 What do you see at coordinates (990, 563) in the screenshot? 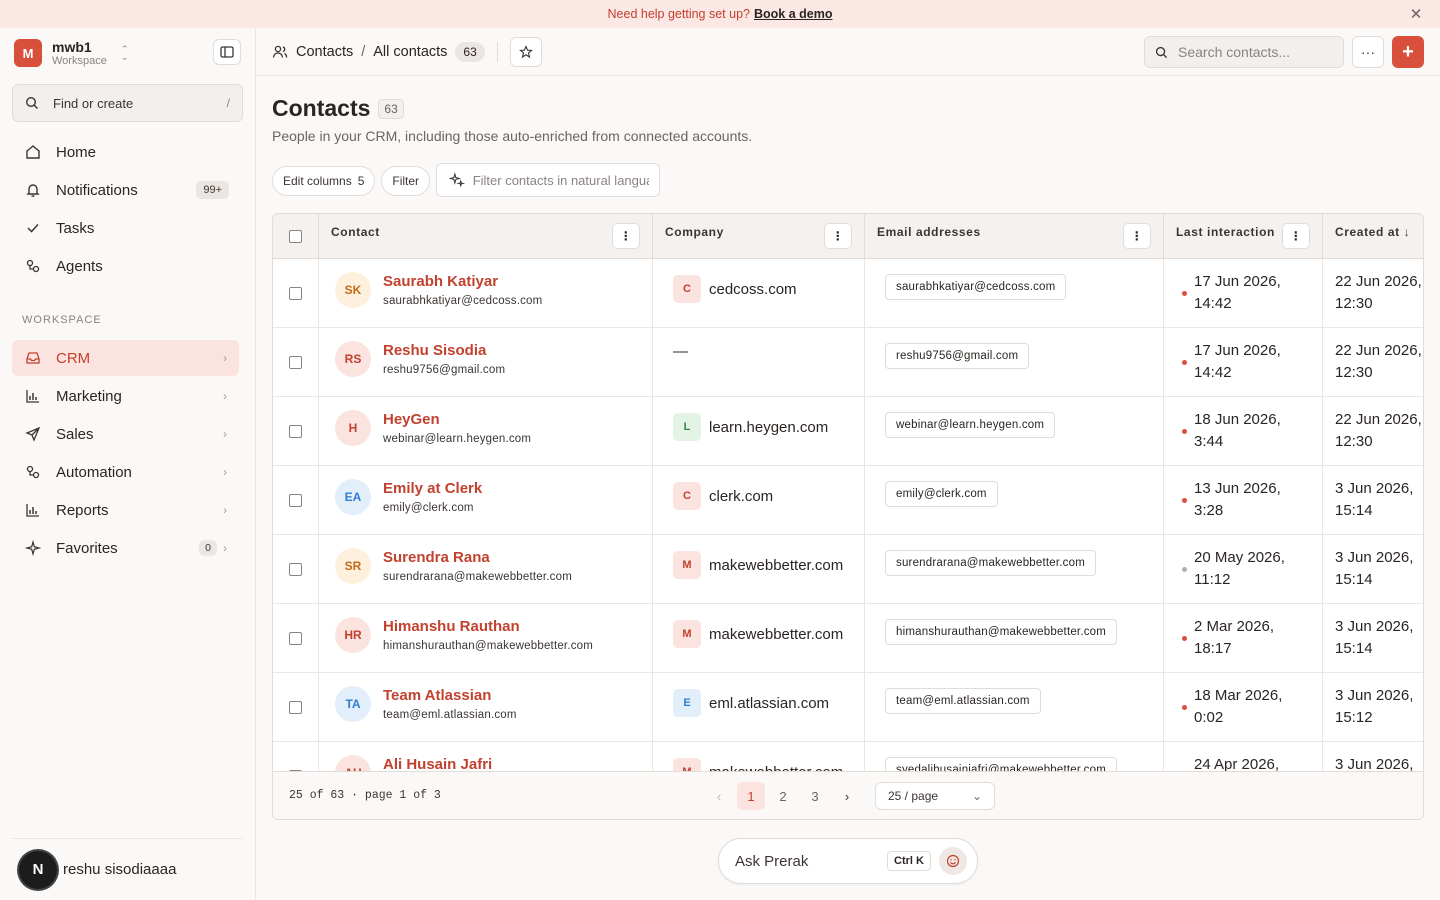
I see `email-chip: surendrarana@makewebbetter.com` at bounding box center [990, 563].